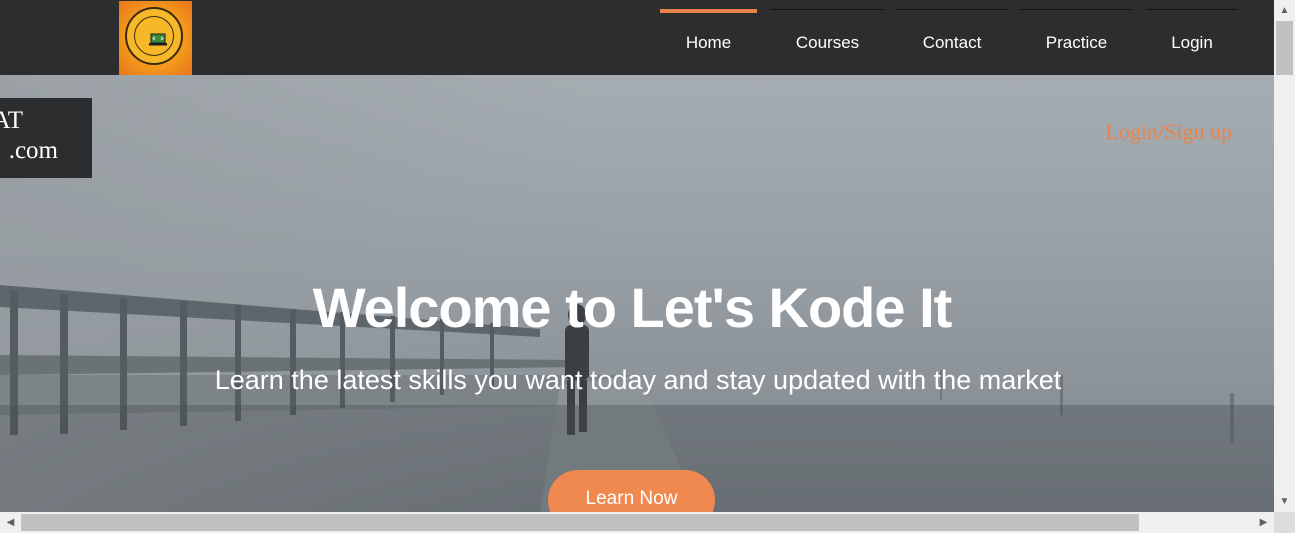  I want to click on nav-practice: Practice, so click(1076, 42).